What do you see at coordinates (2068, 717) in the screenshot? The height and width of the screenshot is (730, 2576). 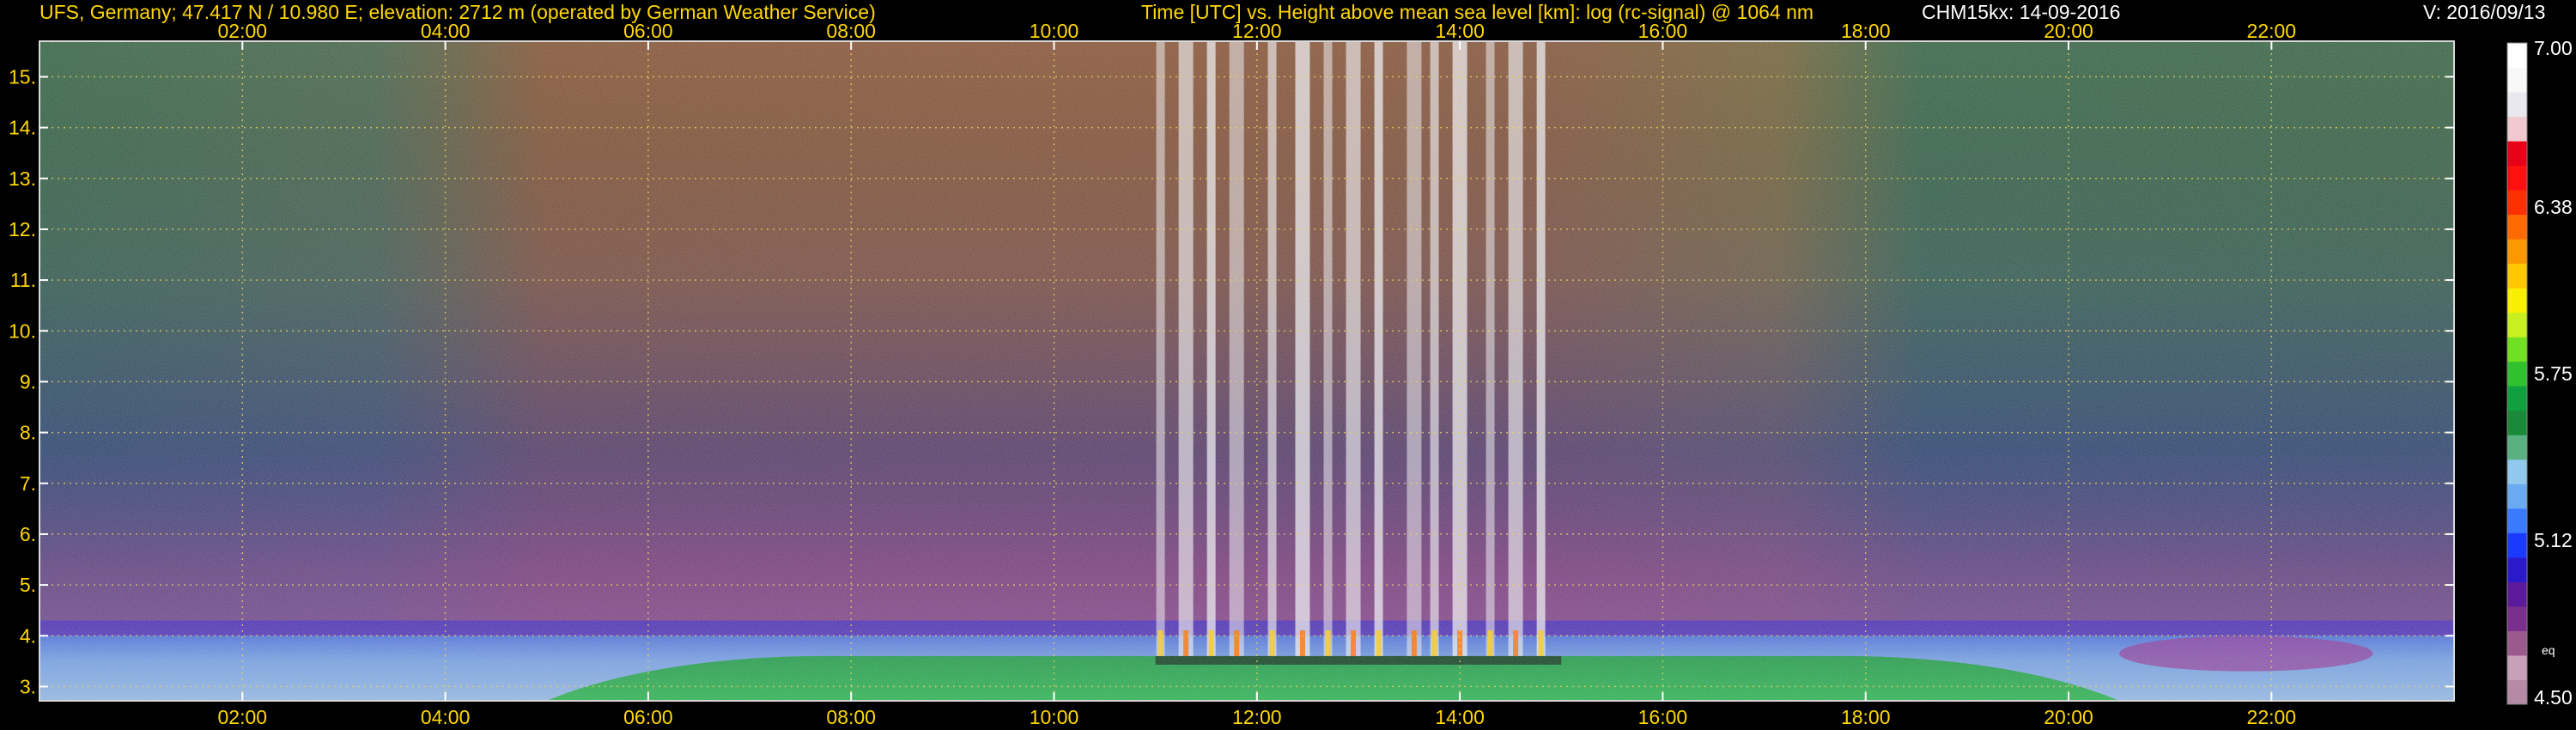 I see `x-tick-label-bottom: 20:00` at bounding box center [2068, 717].